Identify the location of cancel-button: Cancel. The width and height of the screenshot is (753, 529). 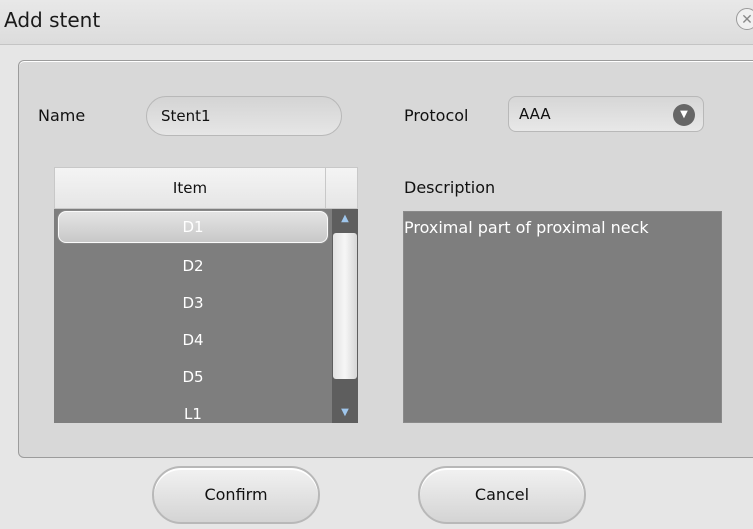
(502, 495).